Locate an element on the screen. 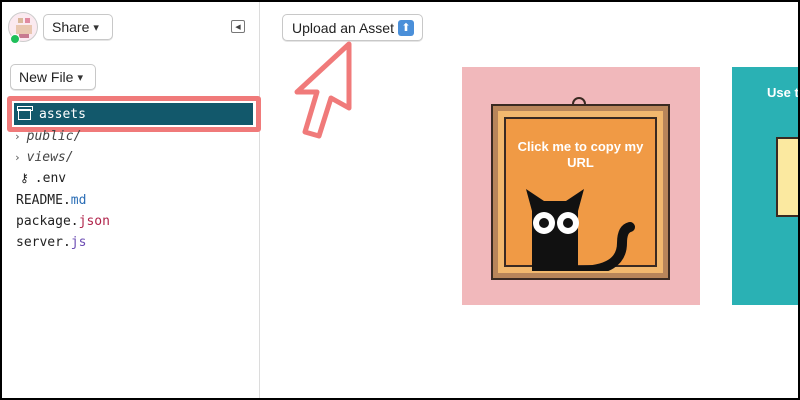  collapse-sidebar-icon: ◀ is located at coordinates (238, 26).